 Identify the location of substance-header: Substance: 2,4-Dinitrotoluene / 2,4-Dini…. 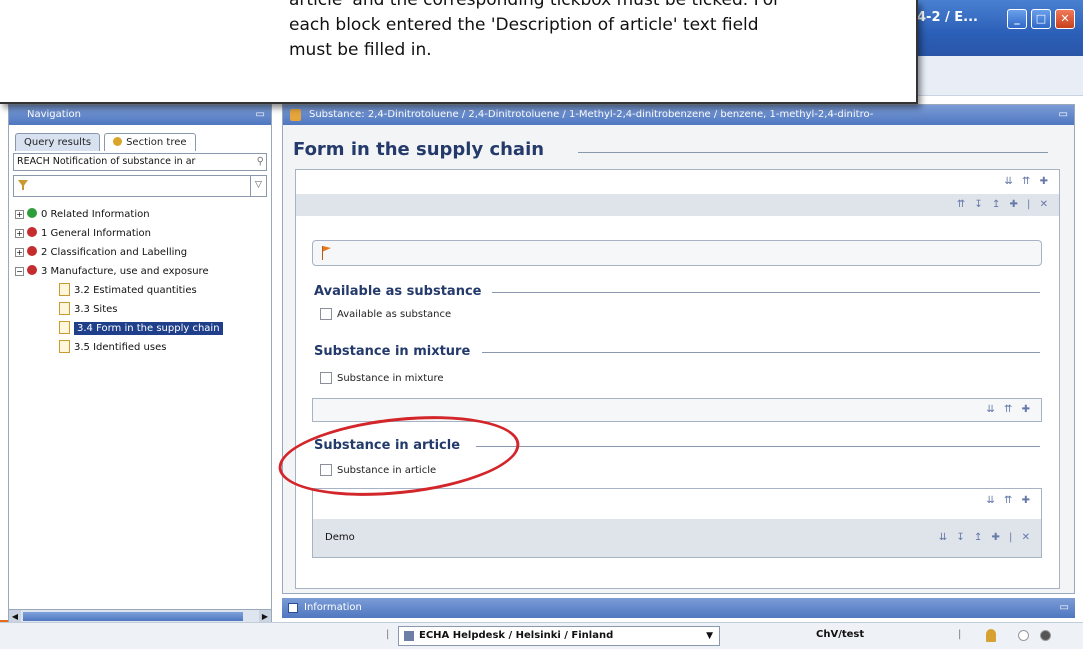
(678, 115).